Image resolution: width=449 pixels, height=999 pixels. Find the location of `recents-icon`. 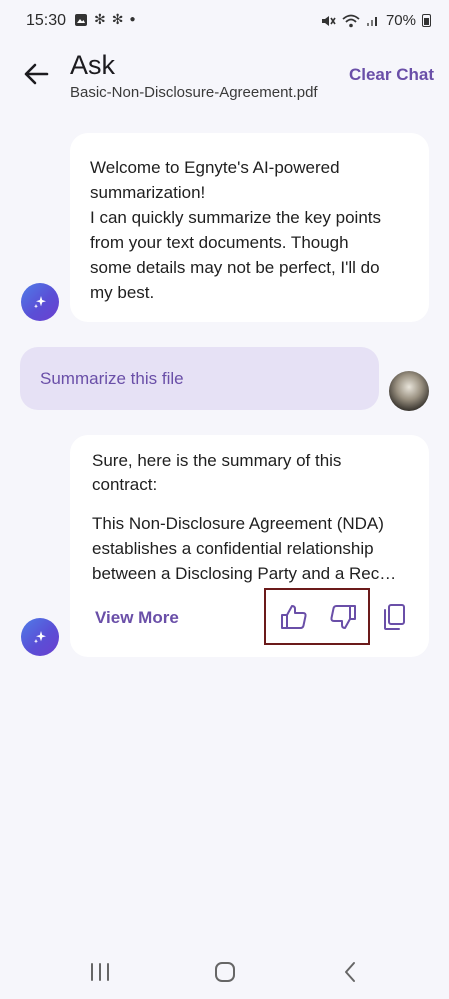

recents-icon is located at coordinates (100, 972).